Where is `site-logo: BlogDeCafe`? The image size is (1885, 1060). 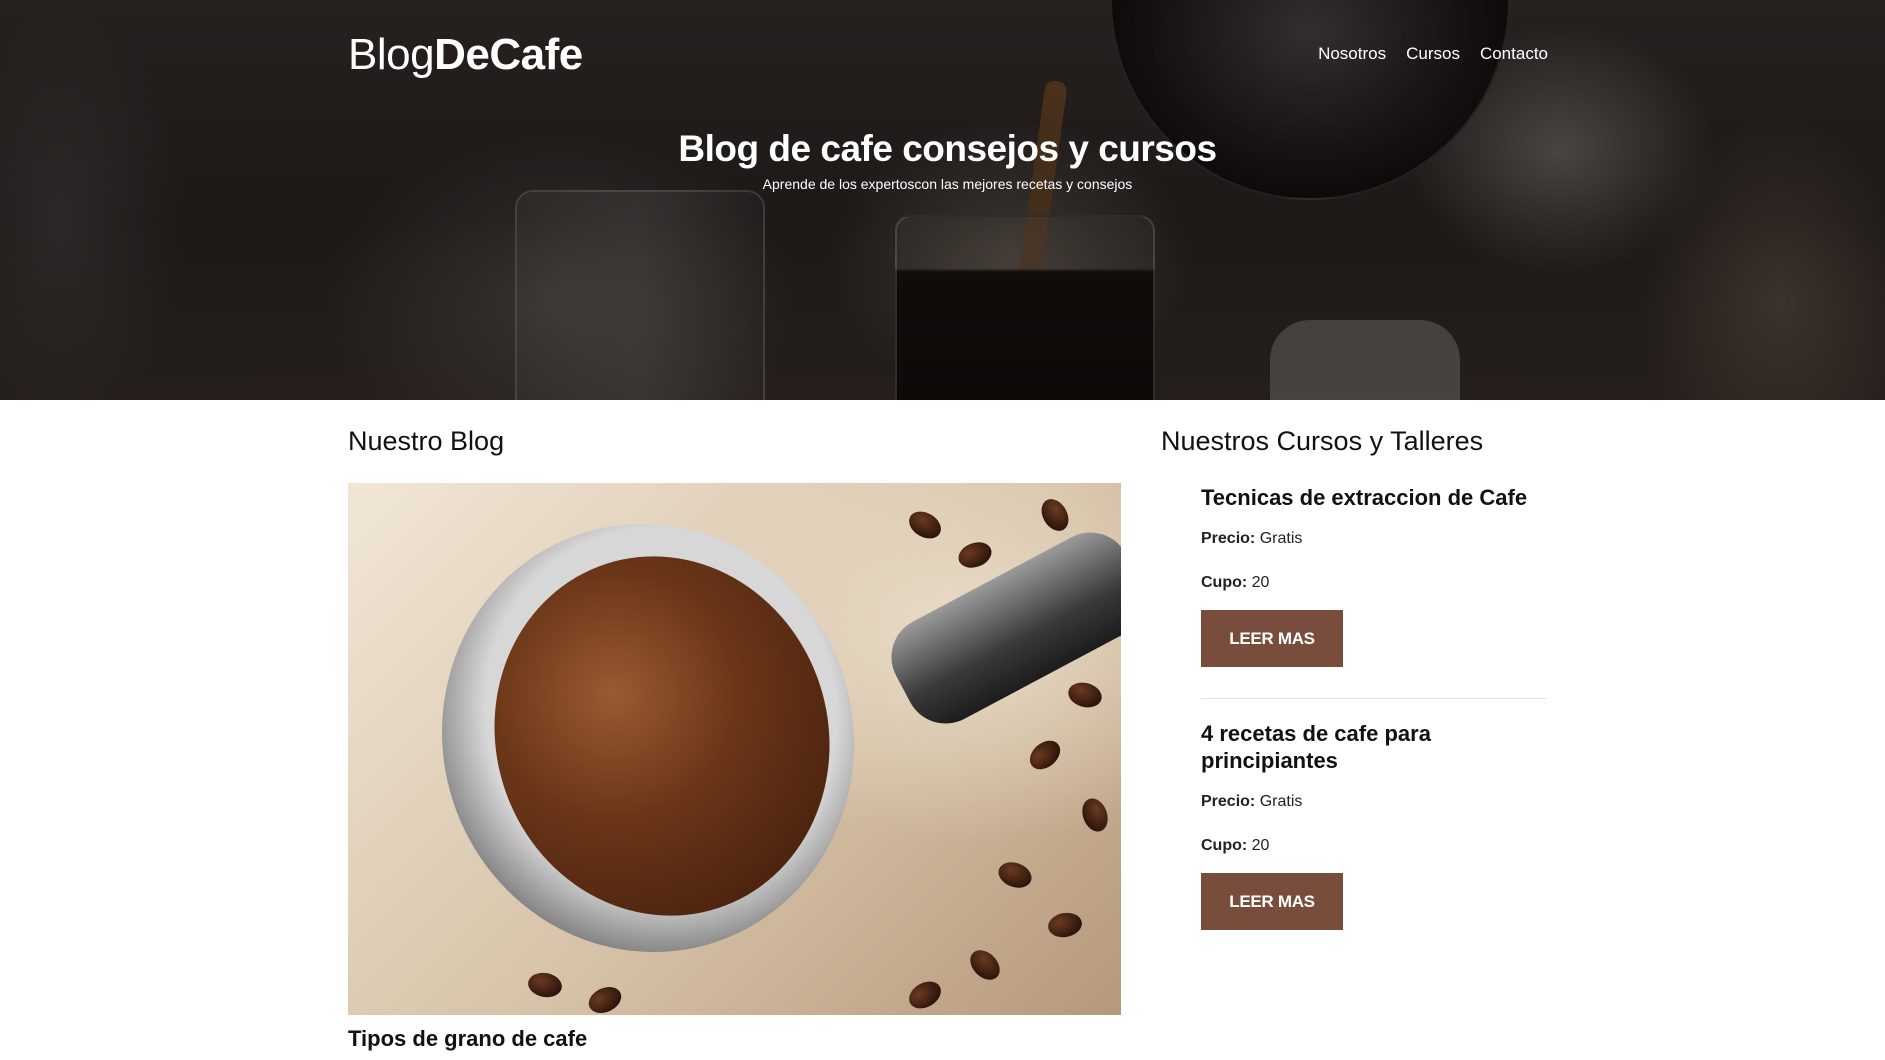 site-logo: BlogDeCafe is located at coordinates (465, 55).